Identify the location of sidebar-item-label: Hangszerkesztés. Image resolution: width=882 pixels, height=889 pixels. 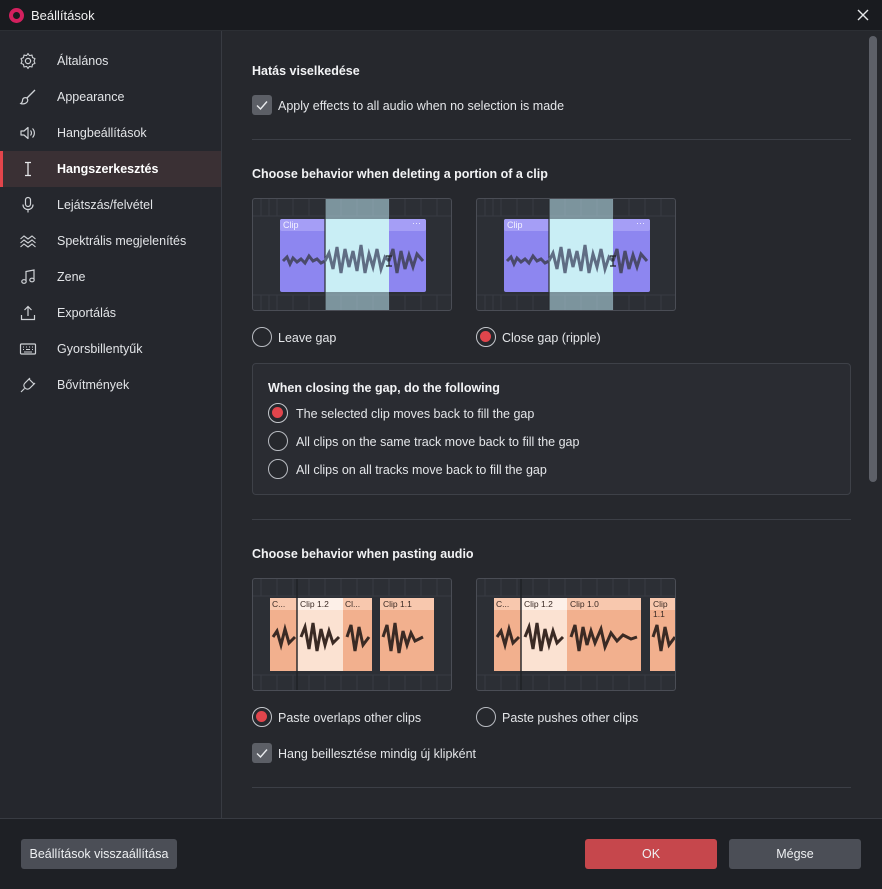
(108, 169).